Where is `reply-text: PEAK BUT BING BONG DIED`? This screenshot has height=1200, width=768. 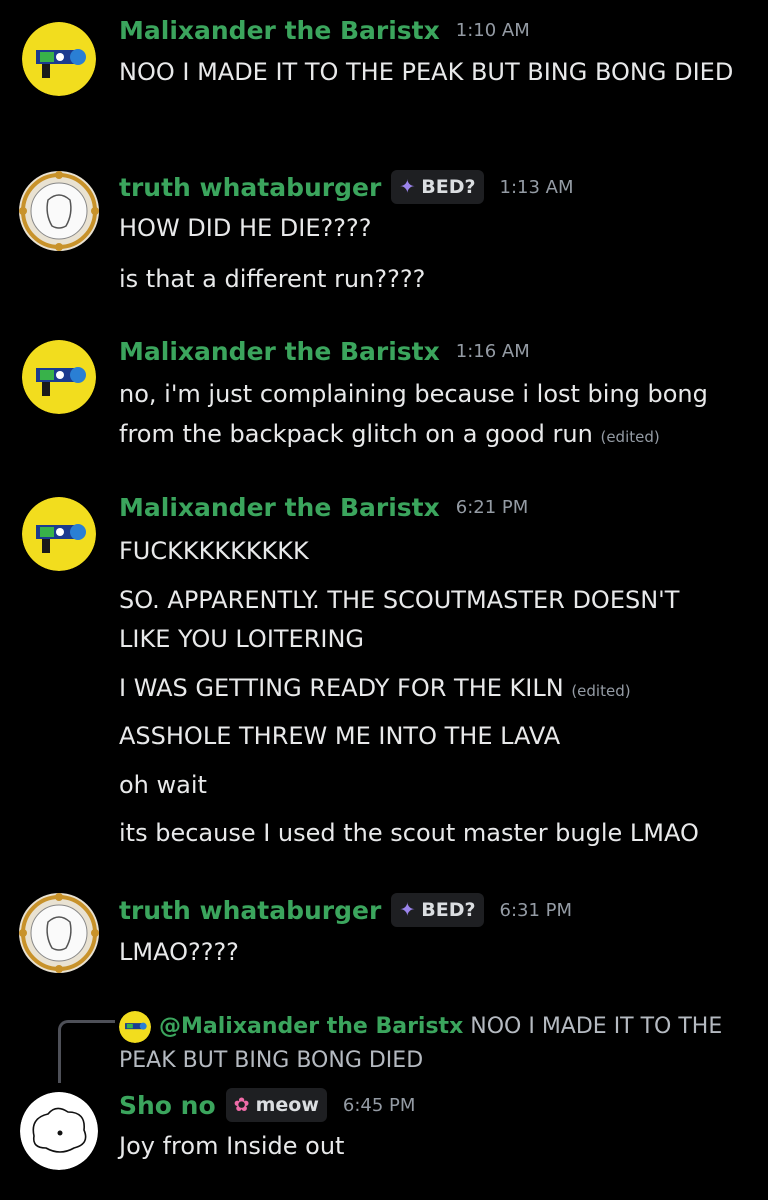
reply-text: PEAK BUT BING BONG DIED is located at coordinates (271, 1060).